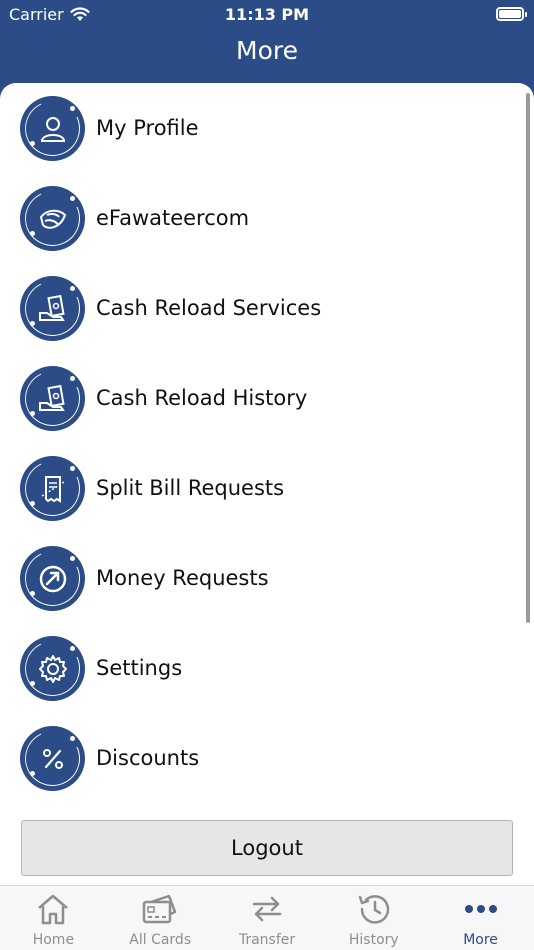  What do you see at coordinates (52, 308) in the screenshot?
I see `cash-reload-icon` at bounding box center [52, 308].